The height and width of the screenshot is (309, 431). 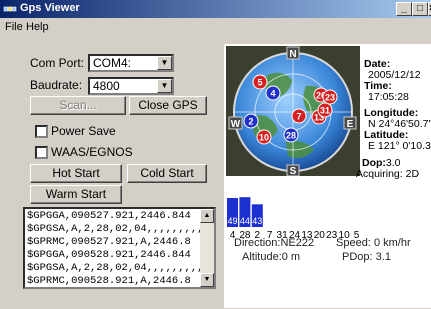 I want to click on nmea-line: $GPRMC,090527.921,A,2446.8, so click(x=109, y=242).